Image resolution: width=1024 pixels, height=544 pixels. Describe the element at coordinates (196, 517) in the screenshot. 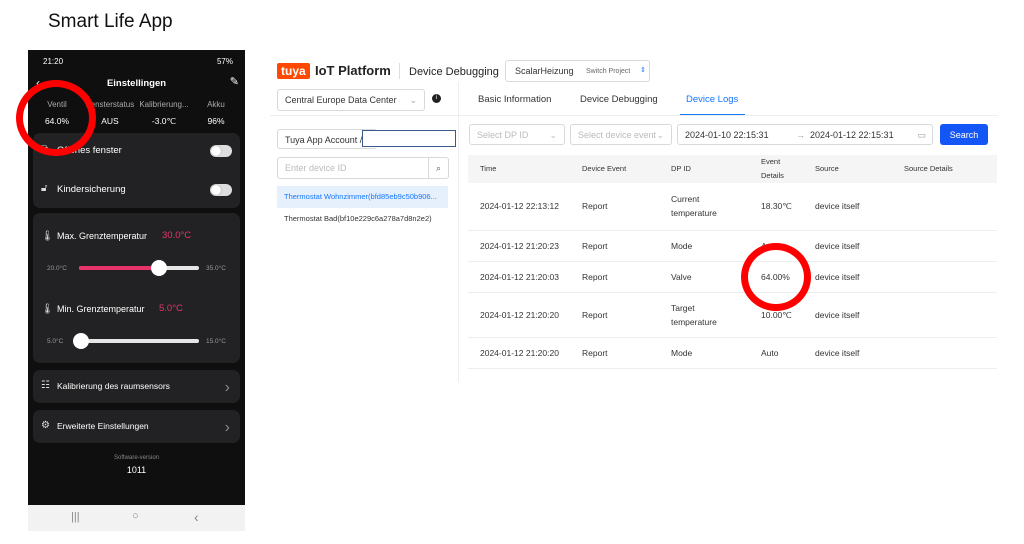

I see `back-nav-icon: ‹` at that location.